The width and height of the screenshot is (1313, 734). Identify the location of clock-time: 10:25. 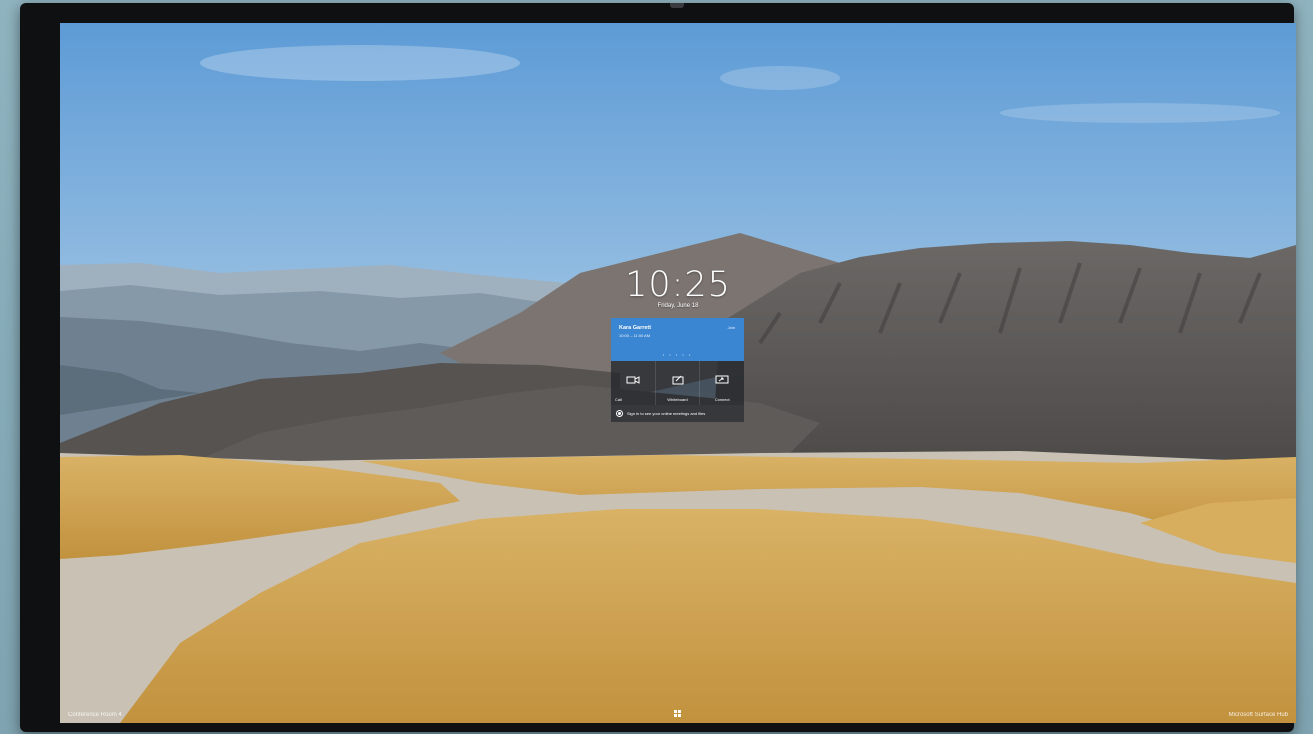
(678, 285).